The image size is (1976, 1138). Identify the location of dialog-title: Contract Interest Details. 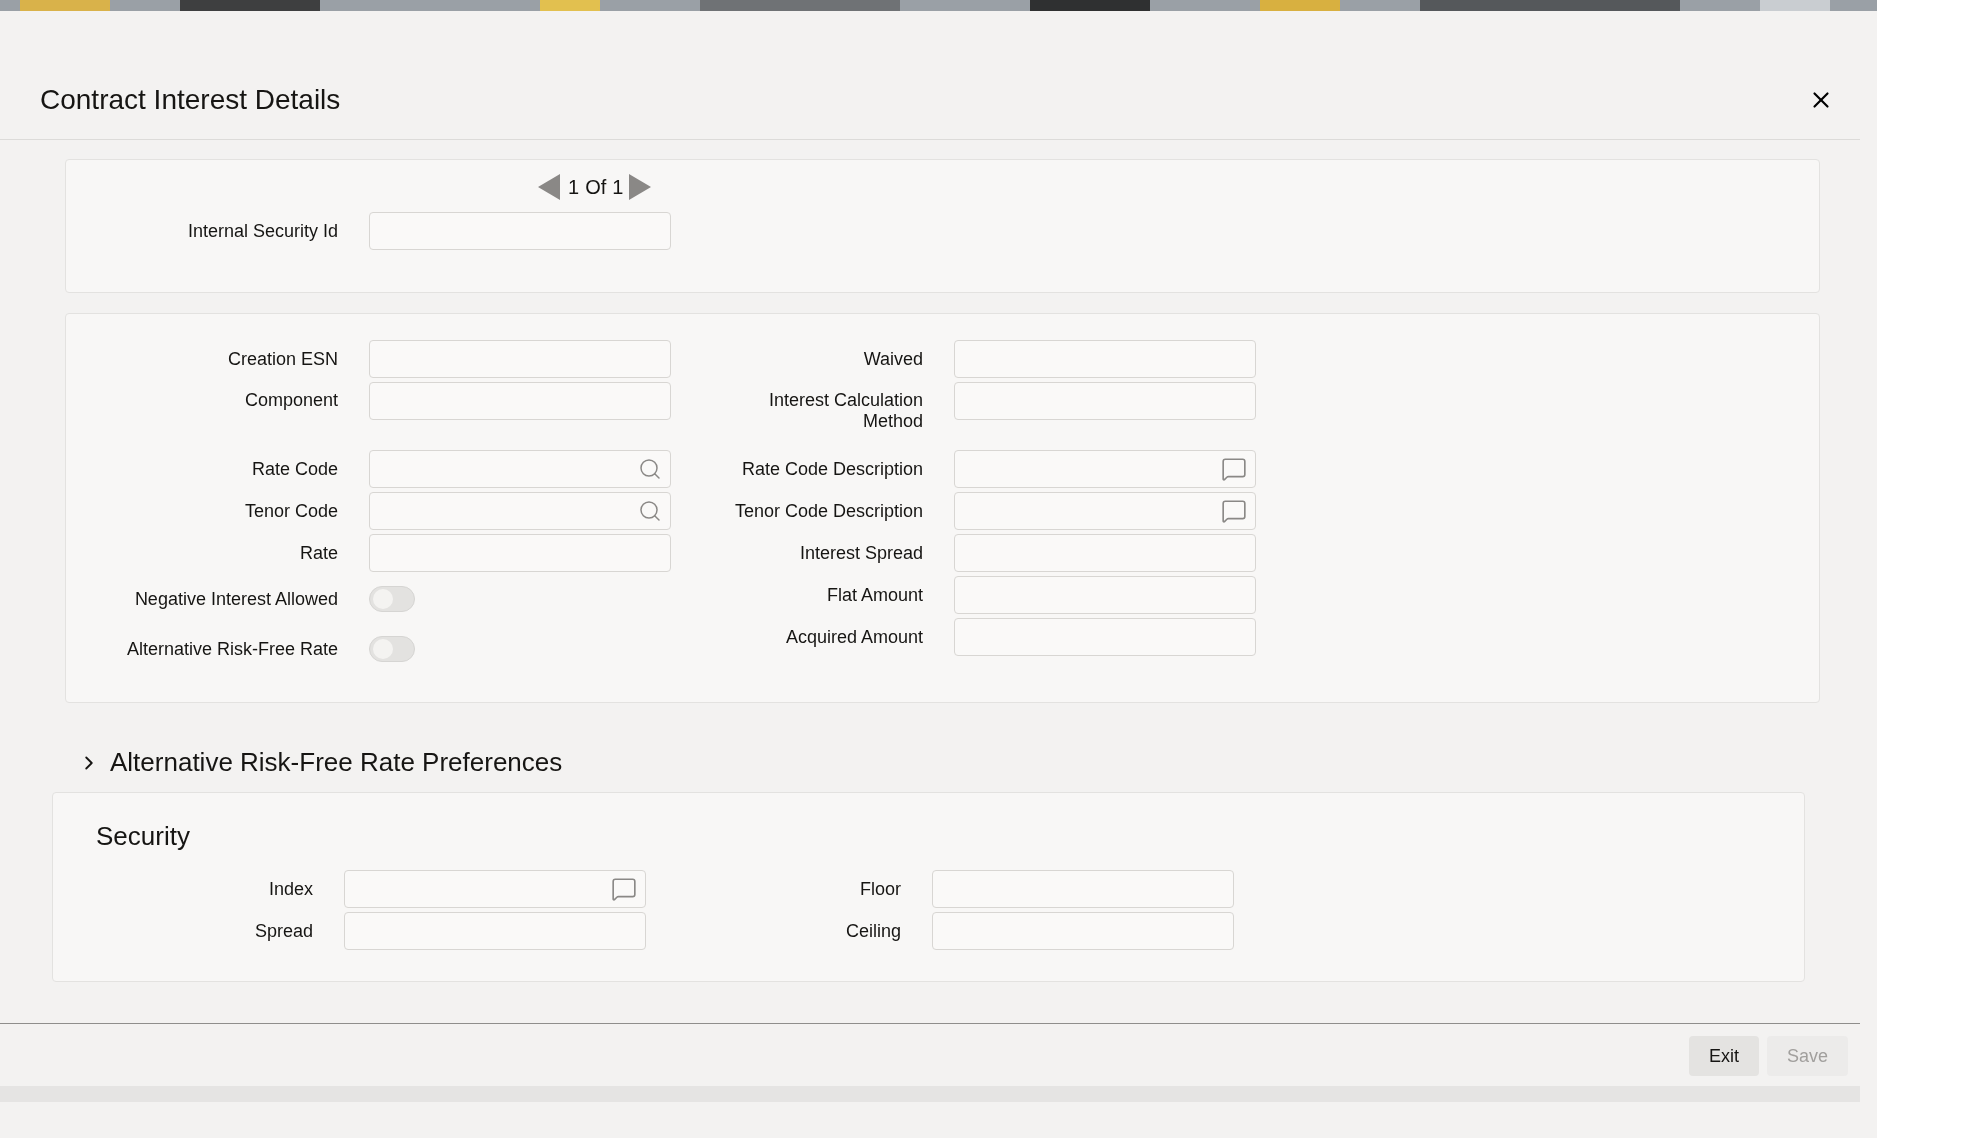
(190, 100).